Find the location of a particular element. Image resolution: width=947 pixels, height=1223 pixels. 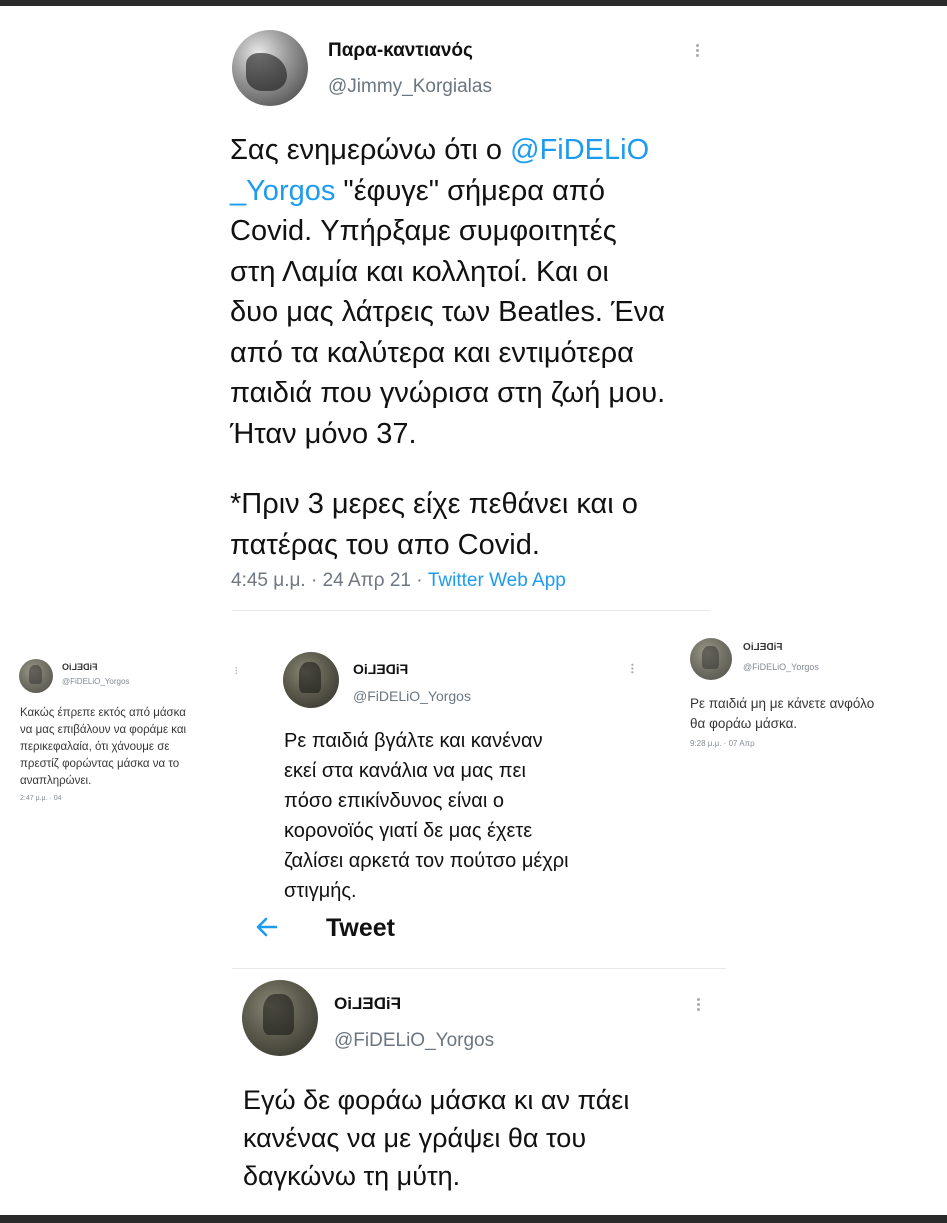

user-handle: @Jimmy_Korgialas is located at coordinates (410, 87).